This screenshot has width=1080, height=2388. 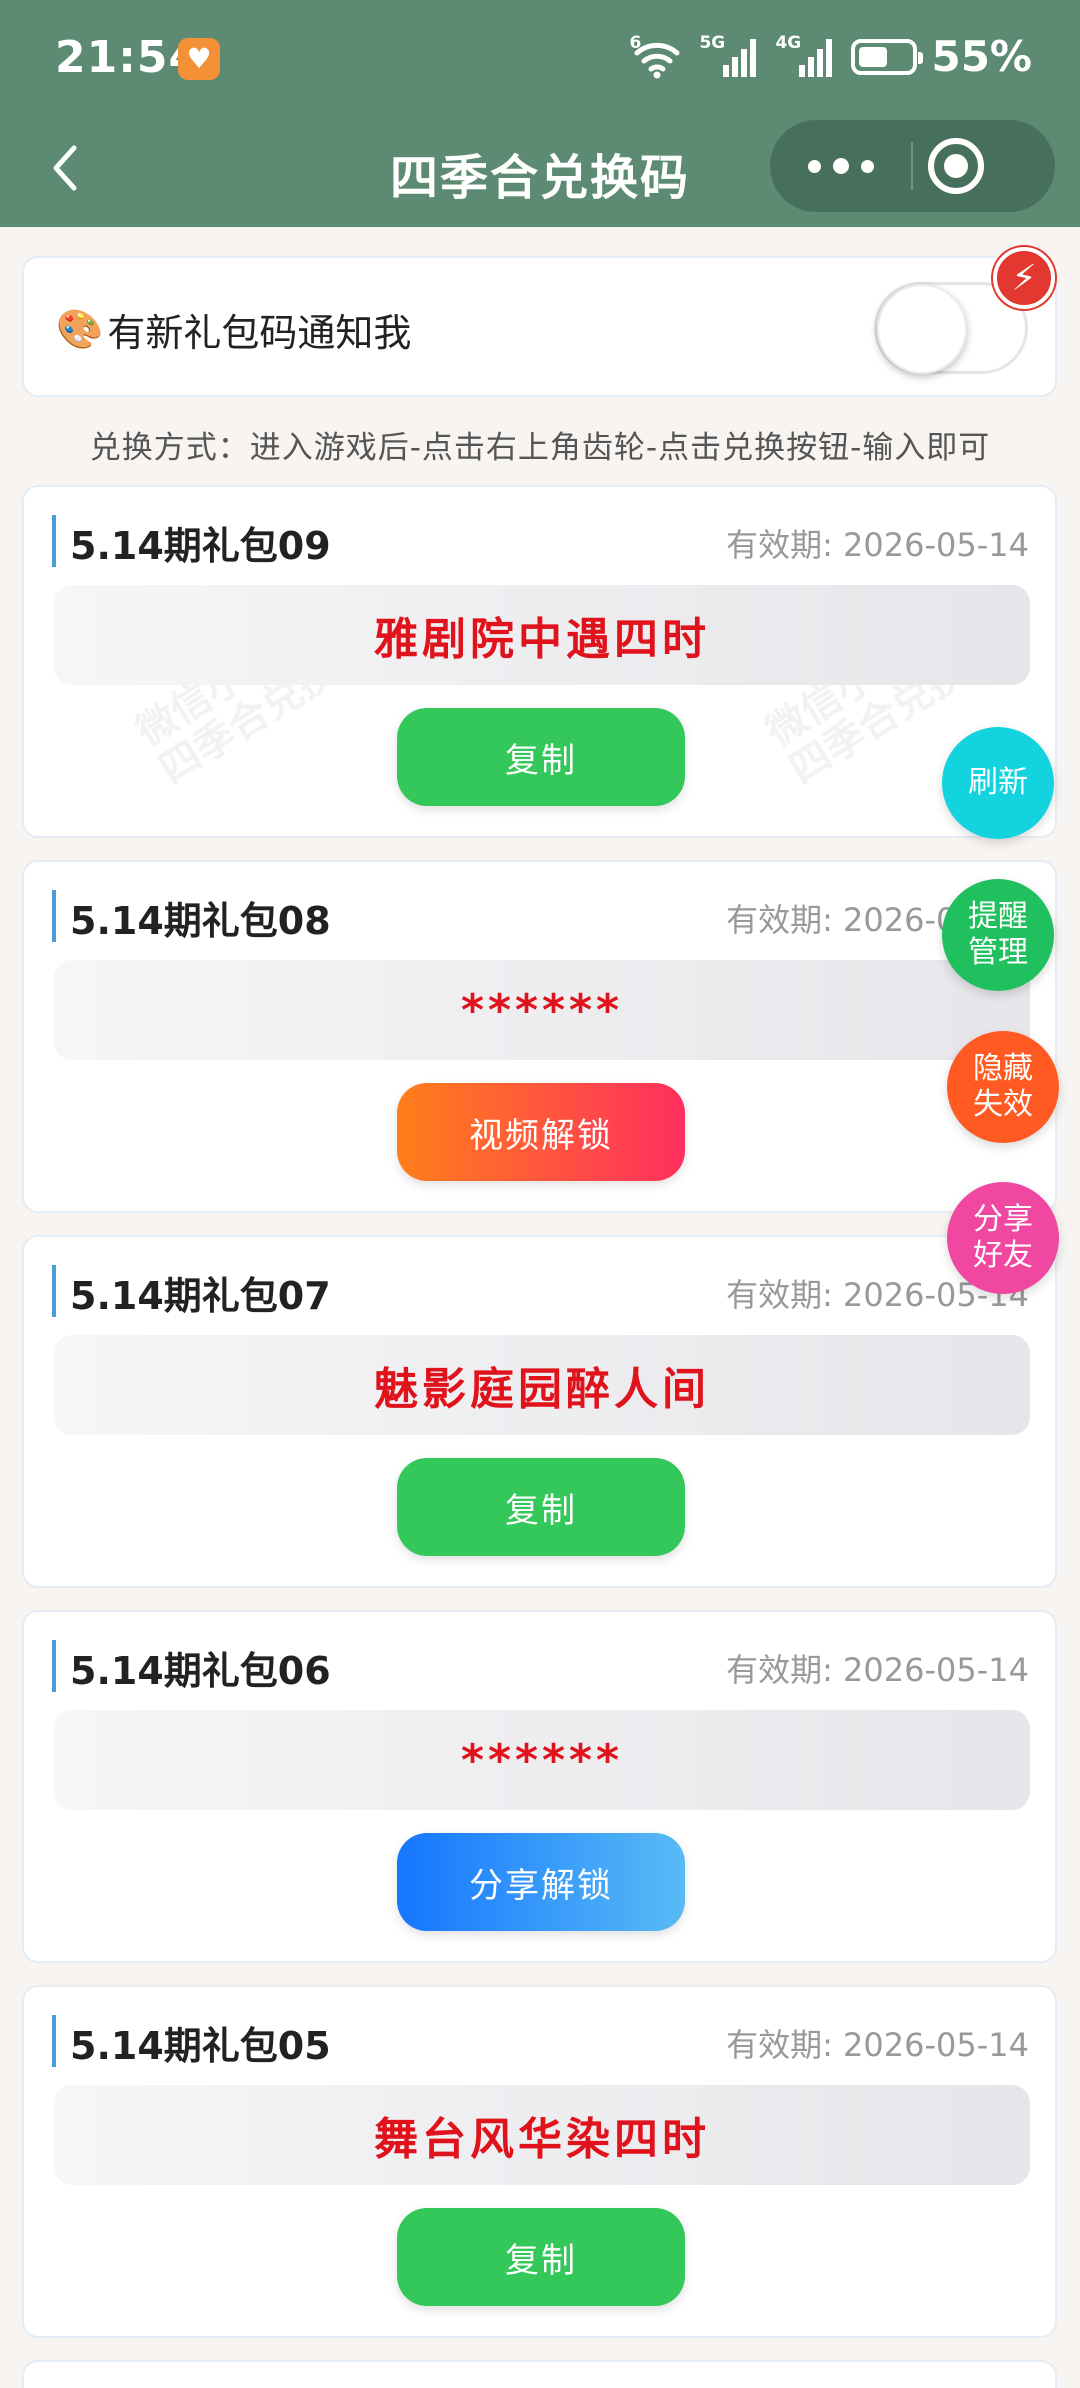 I want to click on wifi-icon: 6, so click(x=657, y=55).